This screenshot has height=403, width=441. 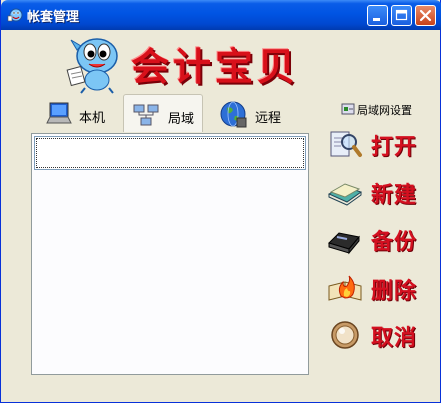 I want to click on tab-lan: 局域, so click(x=163, y=113).